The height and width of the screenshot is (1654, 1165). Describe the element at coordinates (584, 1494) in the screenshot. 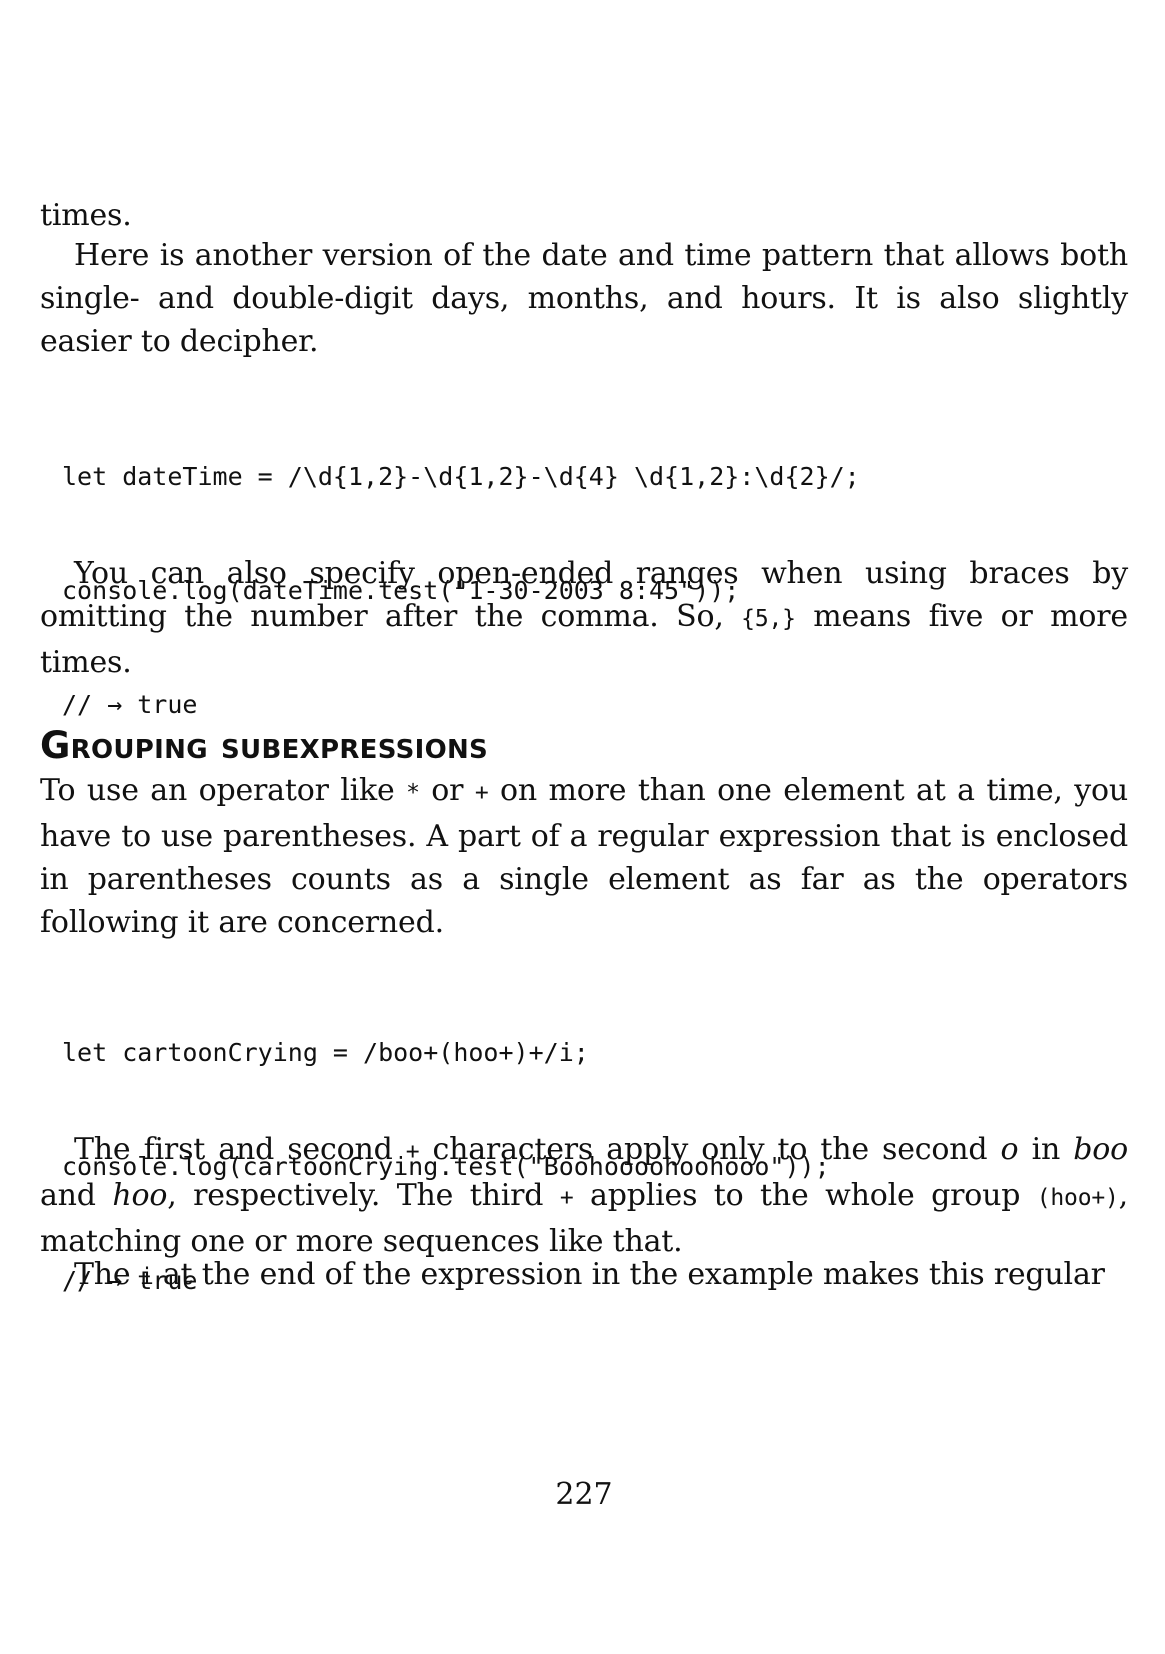

I see `page-number: 227` at that location.